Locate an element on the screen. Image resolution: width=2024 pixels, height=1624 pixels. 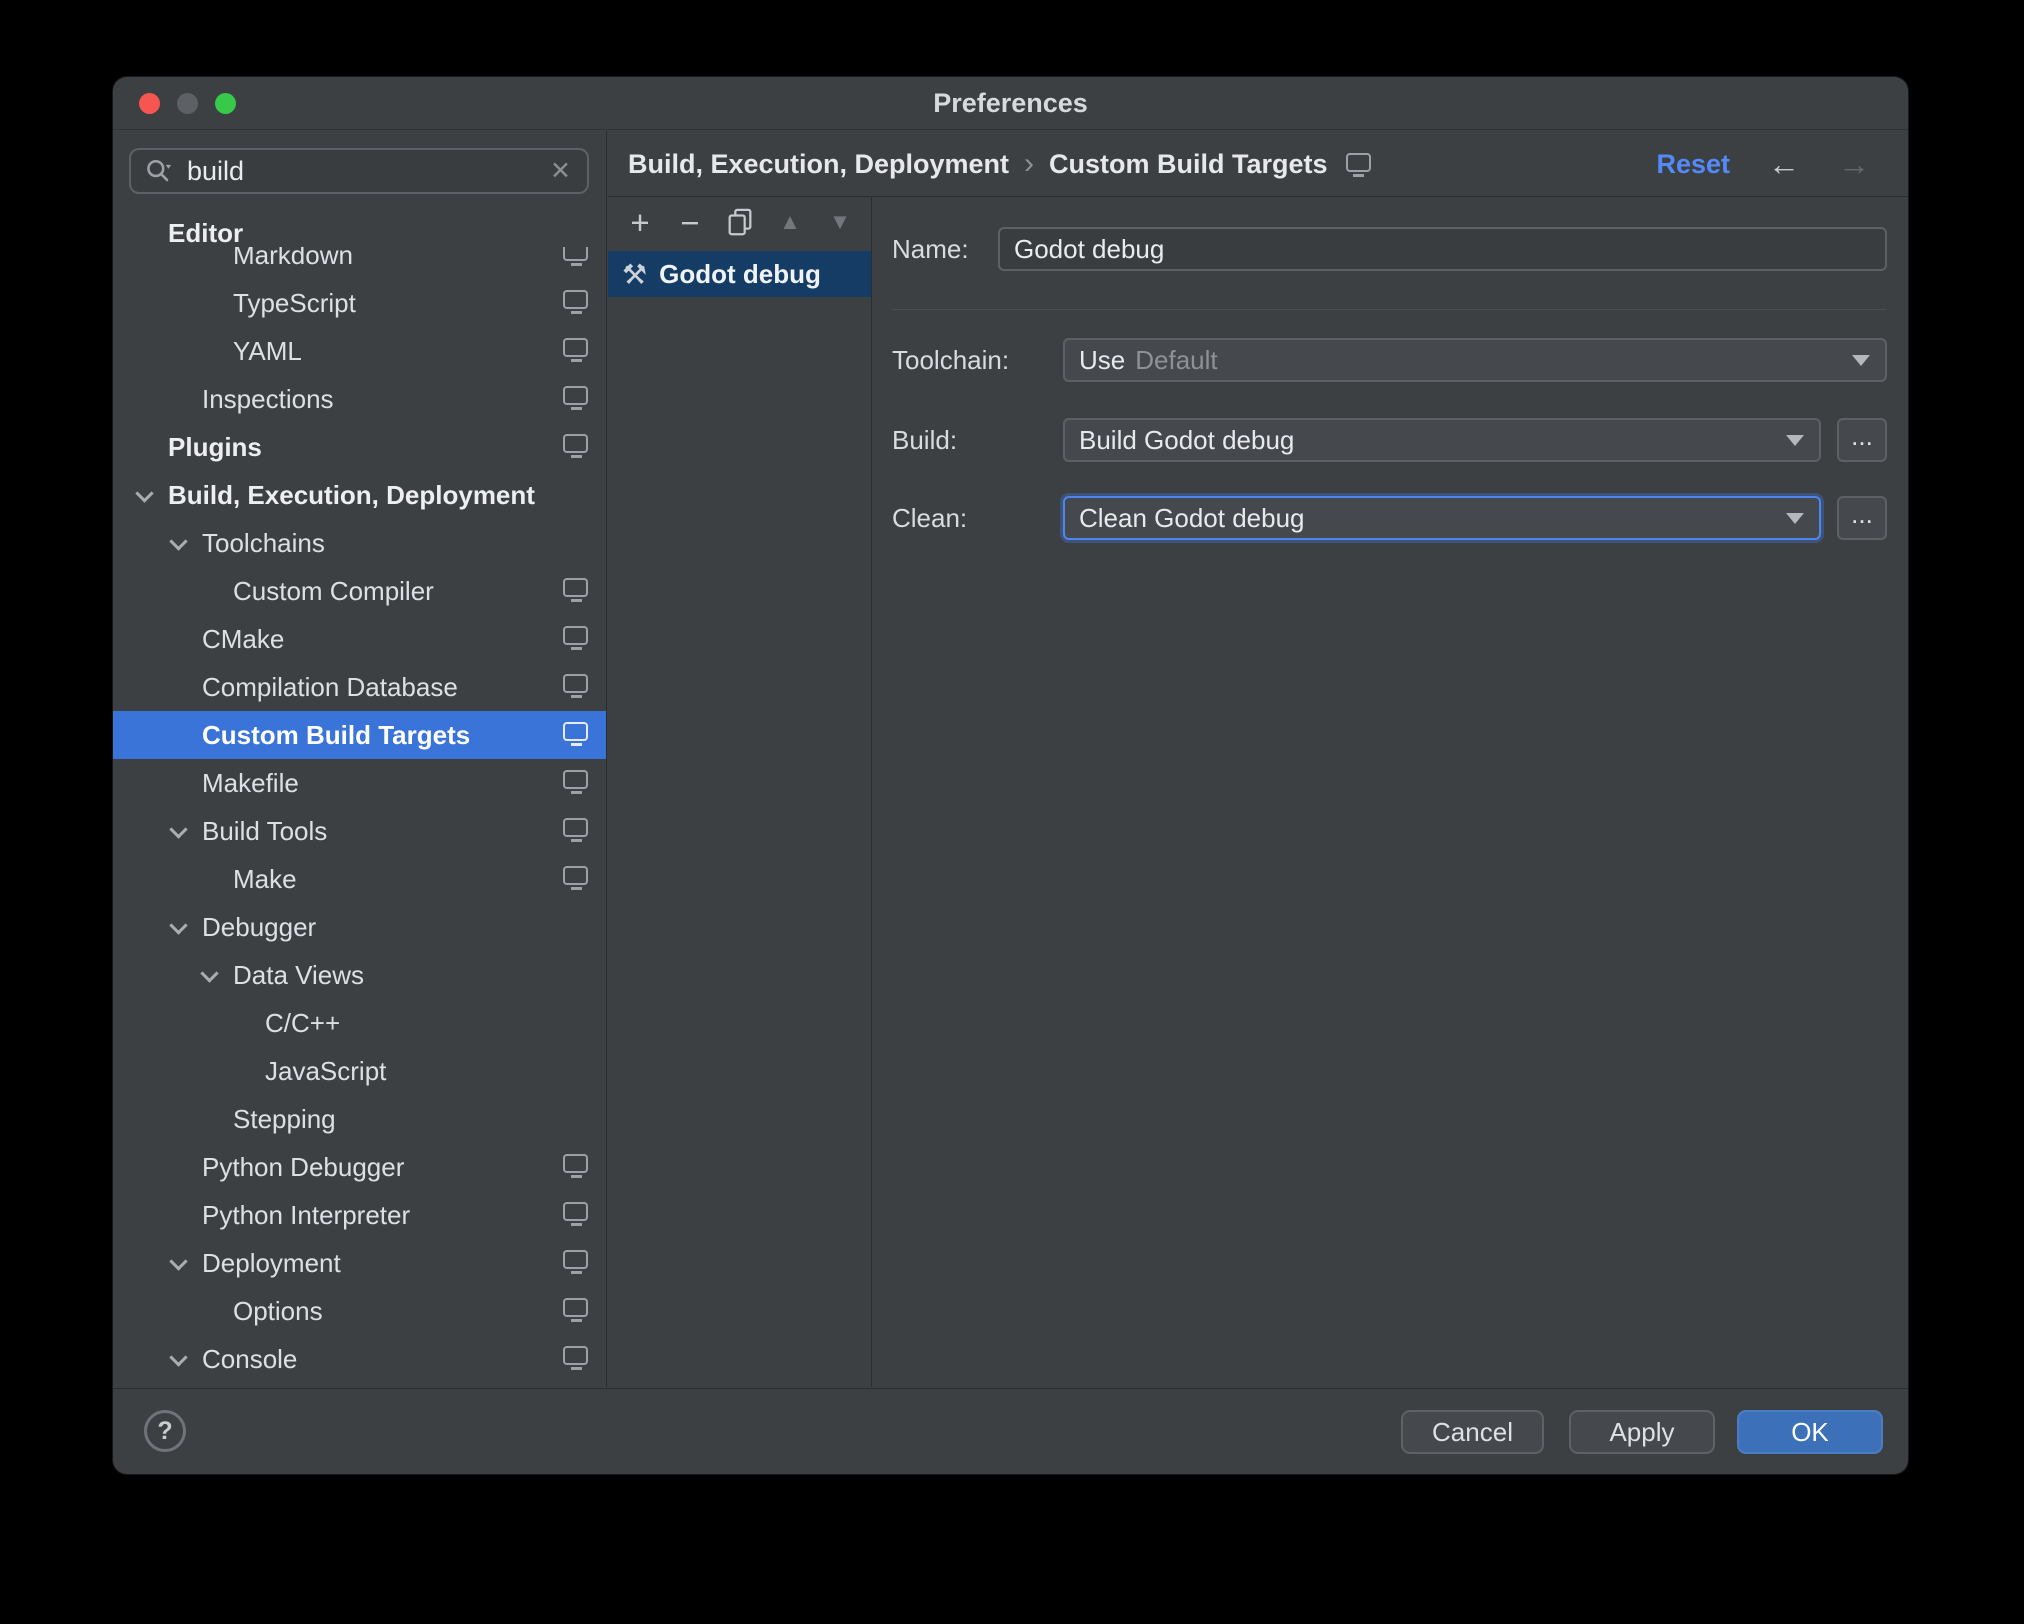
sidebar-item-make: Make is located at coordinates (359, 879).